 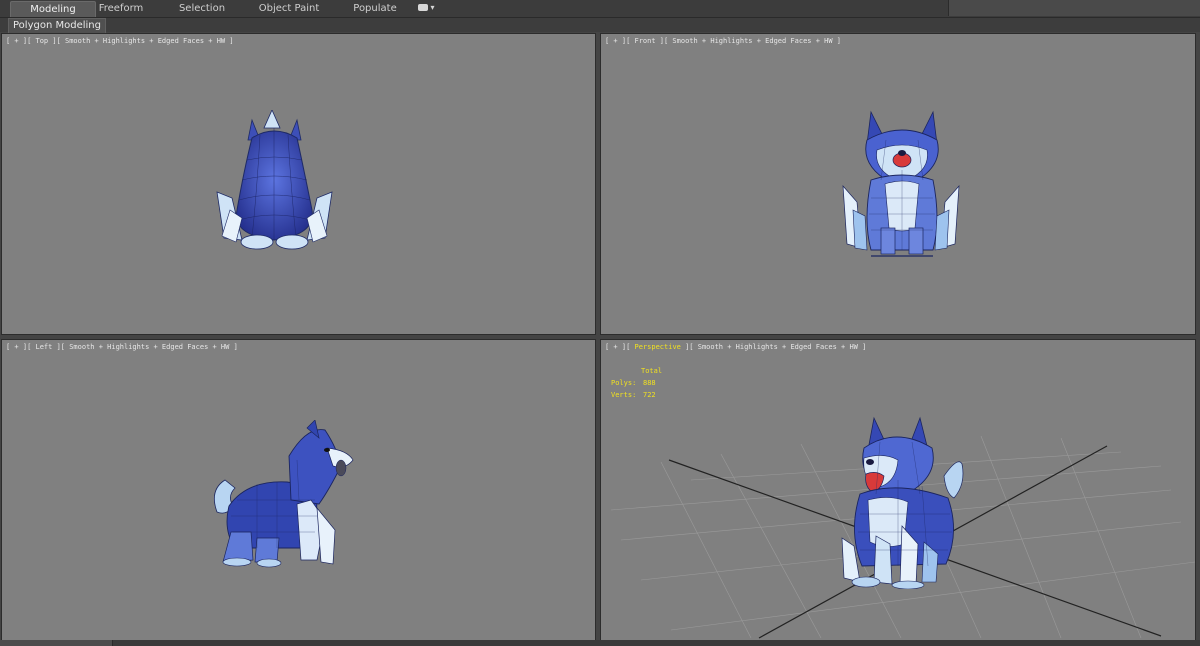 I want to click on camera-dropdown-icon: ▾, so click(x=429, y=8).